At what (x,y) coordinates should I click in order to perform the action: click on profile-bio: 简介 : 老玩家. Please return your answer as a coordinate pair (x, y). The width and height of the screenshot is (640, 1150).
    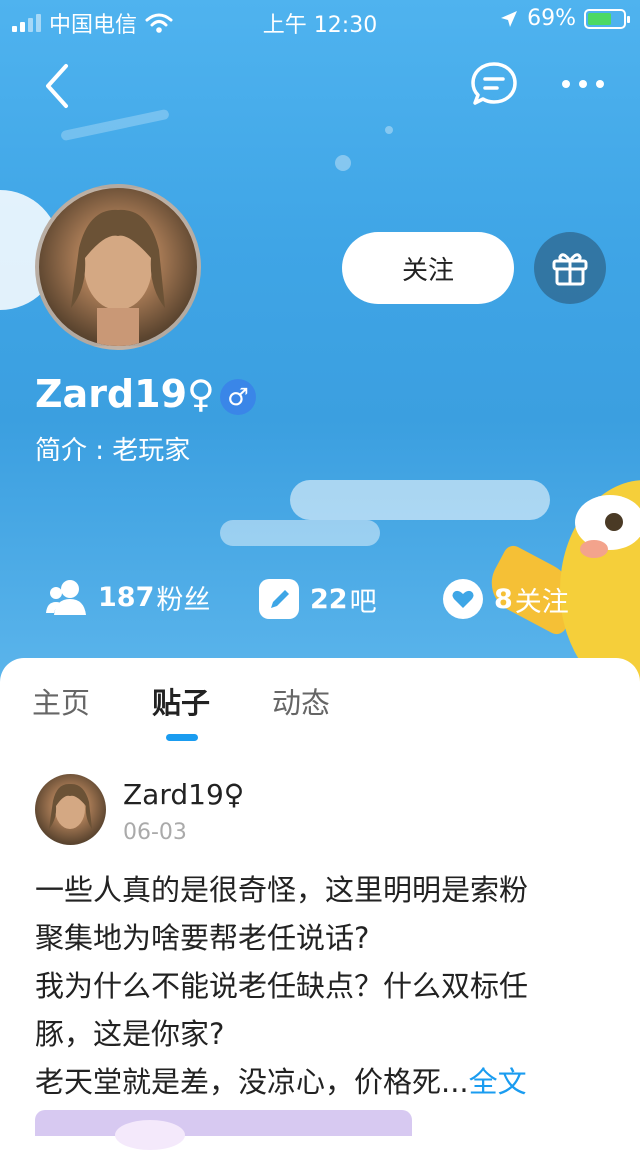
    Looking at the image, I should click on (113, 451).